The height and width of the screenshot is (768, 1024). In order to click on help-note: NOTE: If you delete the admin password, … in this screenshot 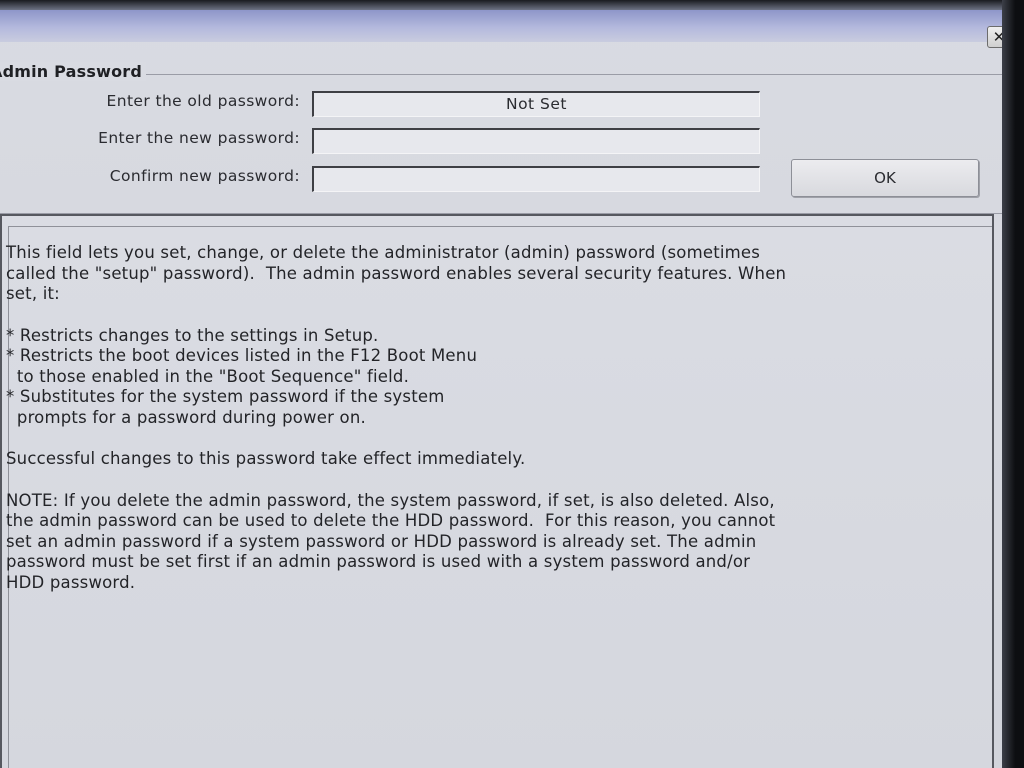, I will do `click(391, 541)`.